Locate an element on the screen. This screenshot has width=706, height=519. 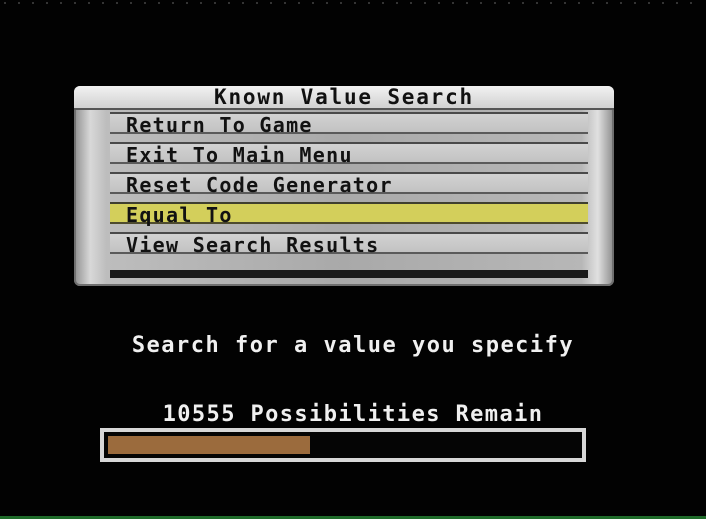
top-scanline-dots is located at coordinates (353, 3).